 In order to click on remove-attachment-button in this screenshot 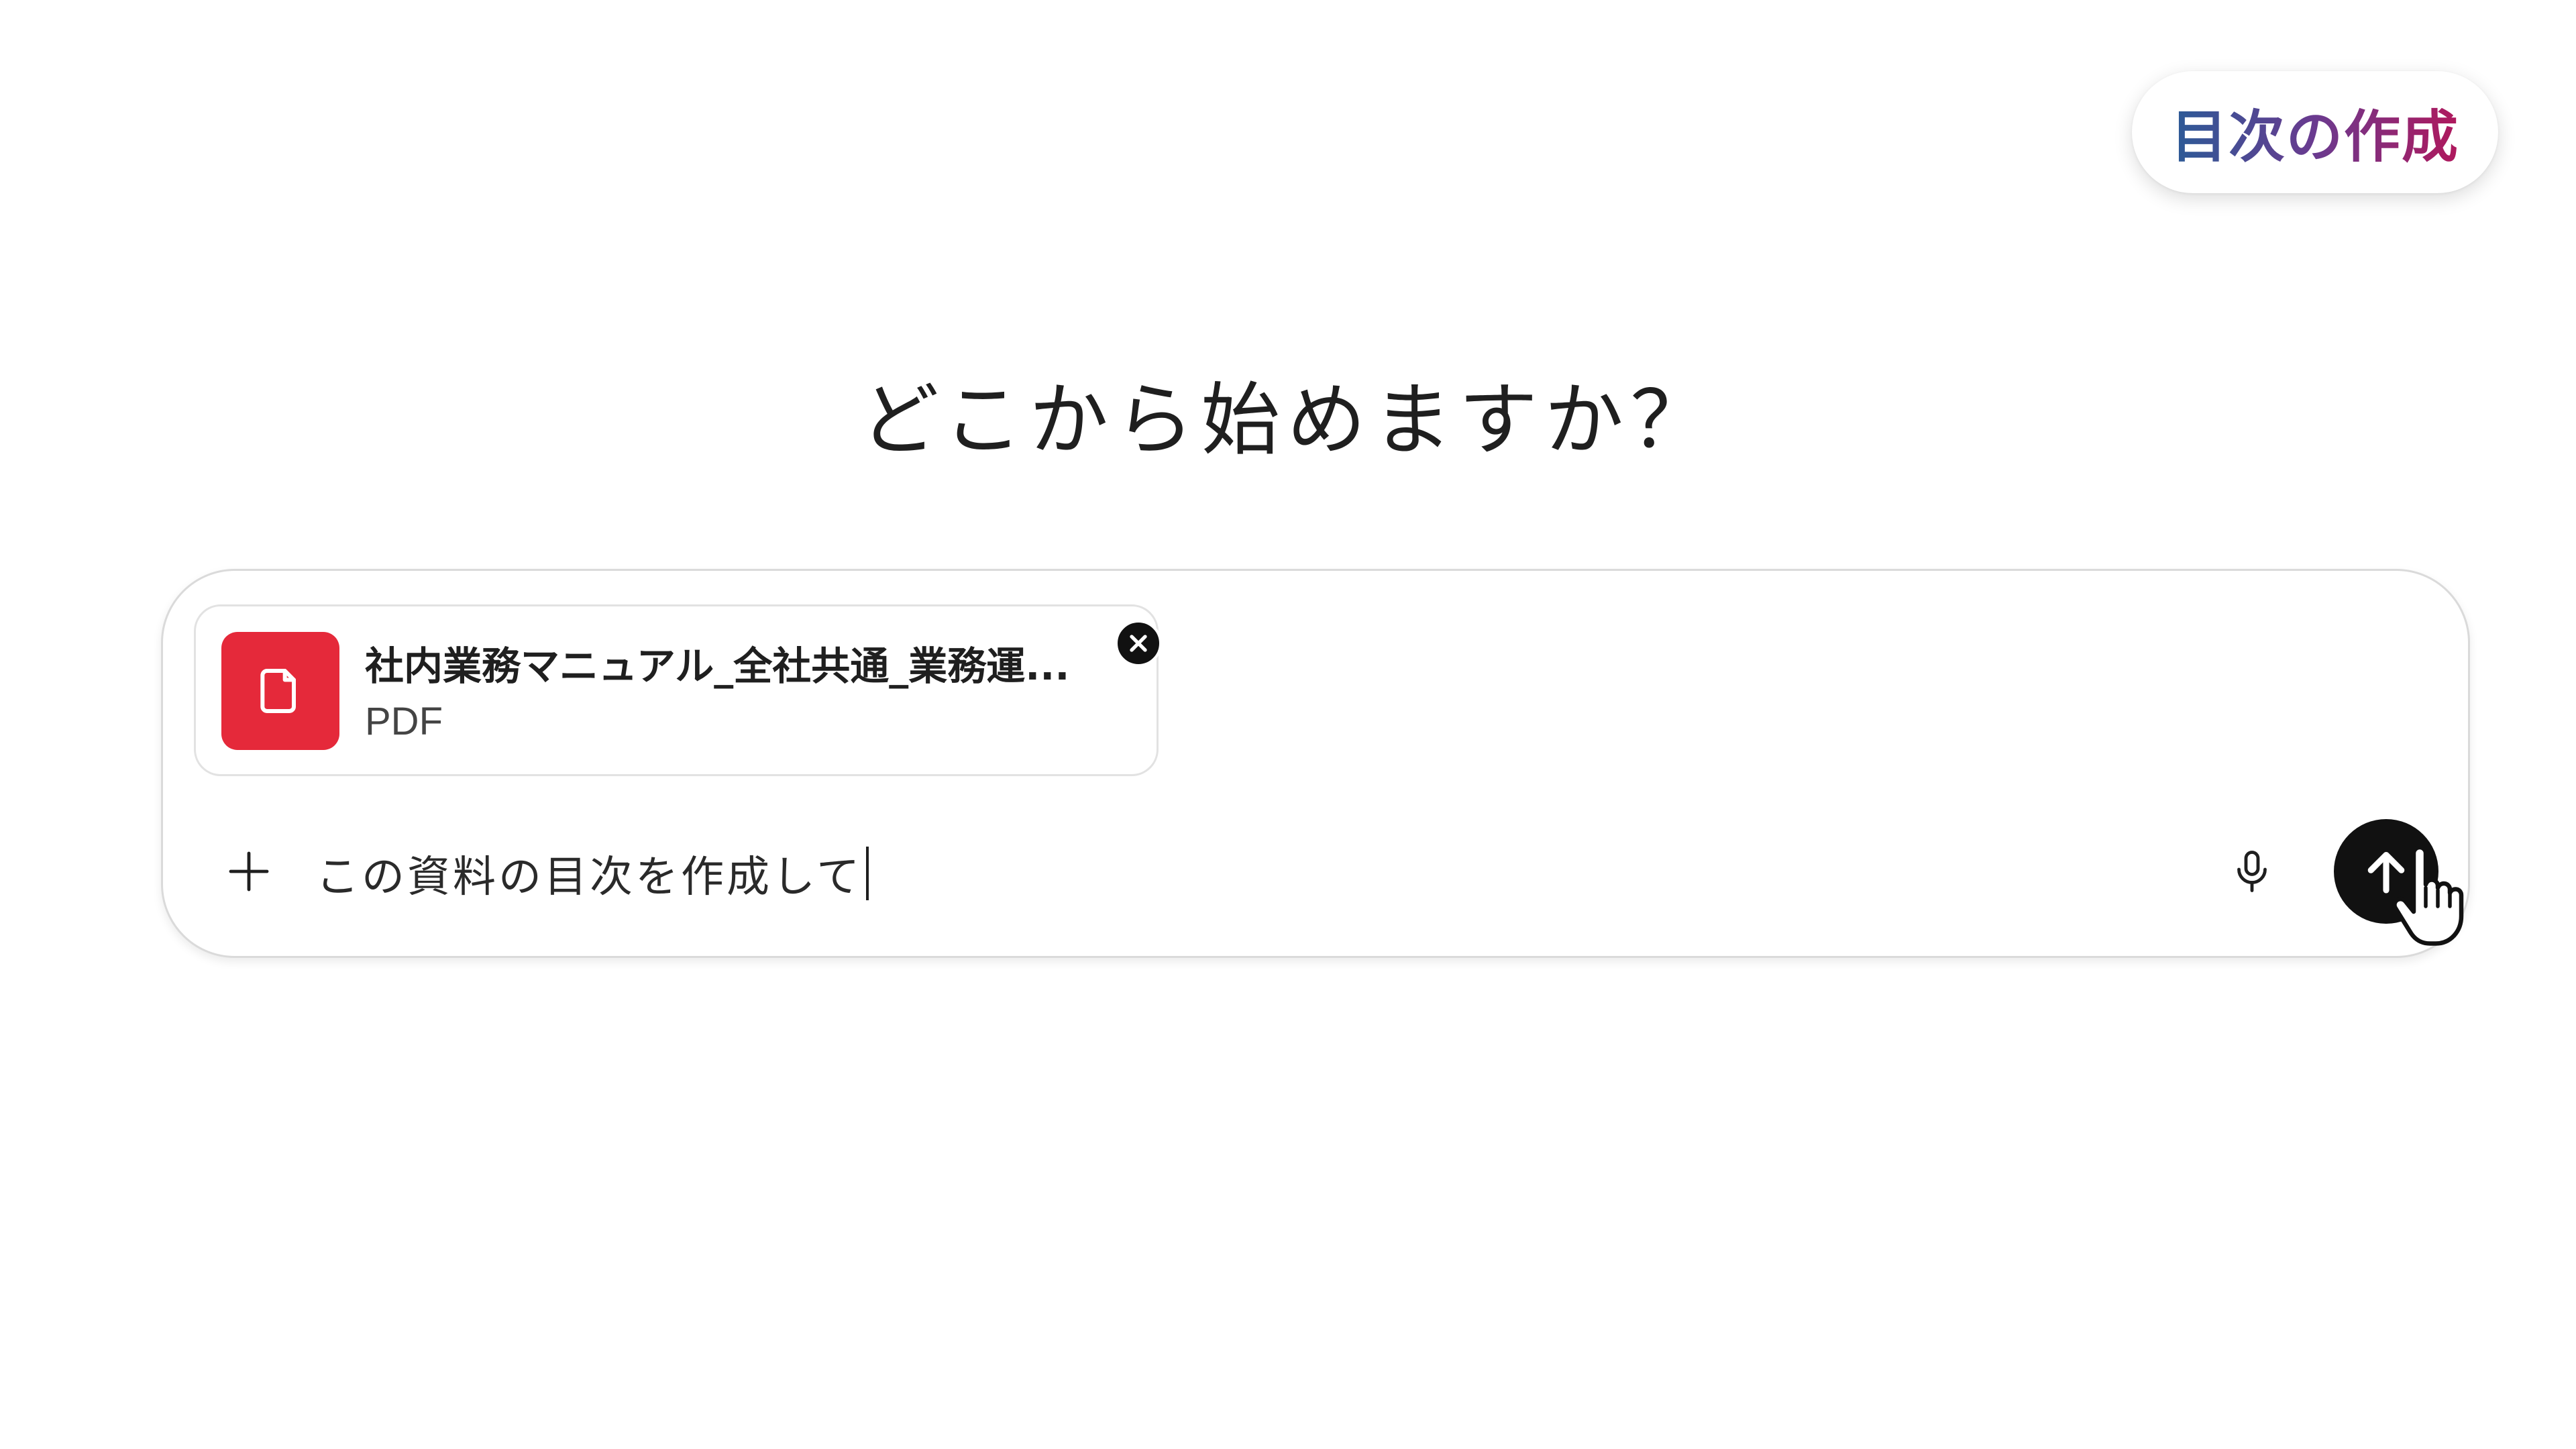, I will do `click(1138, 643)`.